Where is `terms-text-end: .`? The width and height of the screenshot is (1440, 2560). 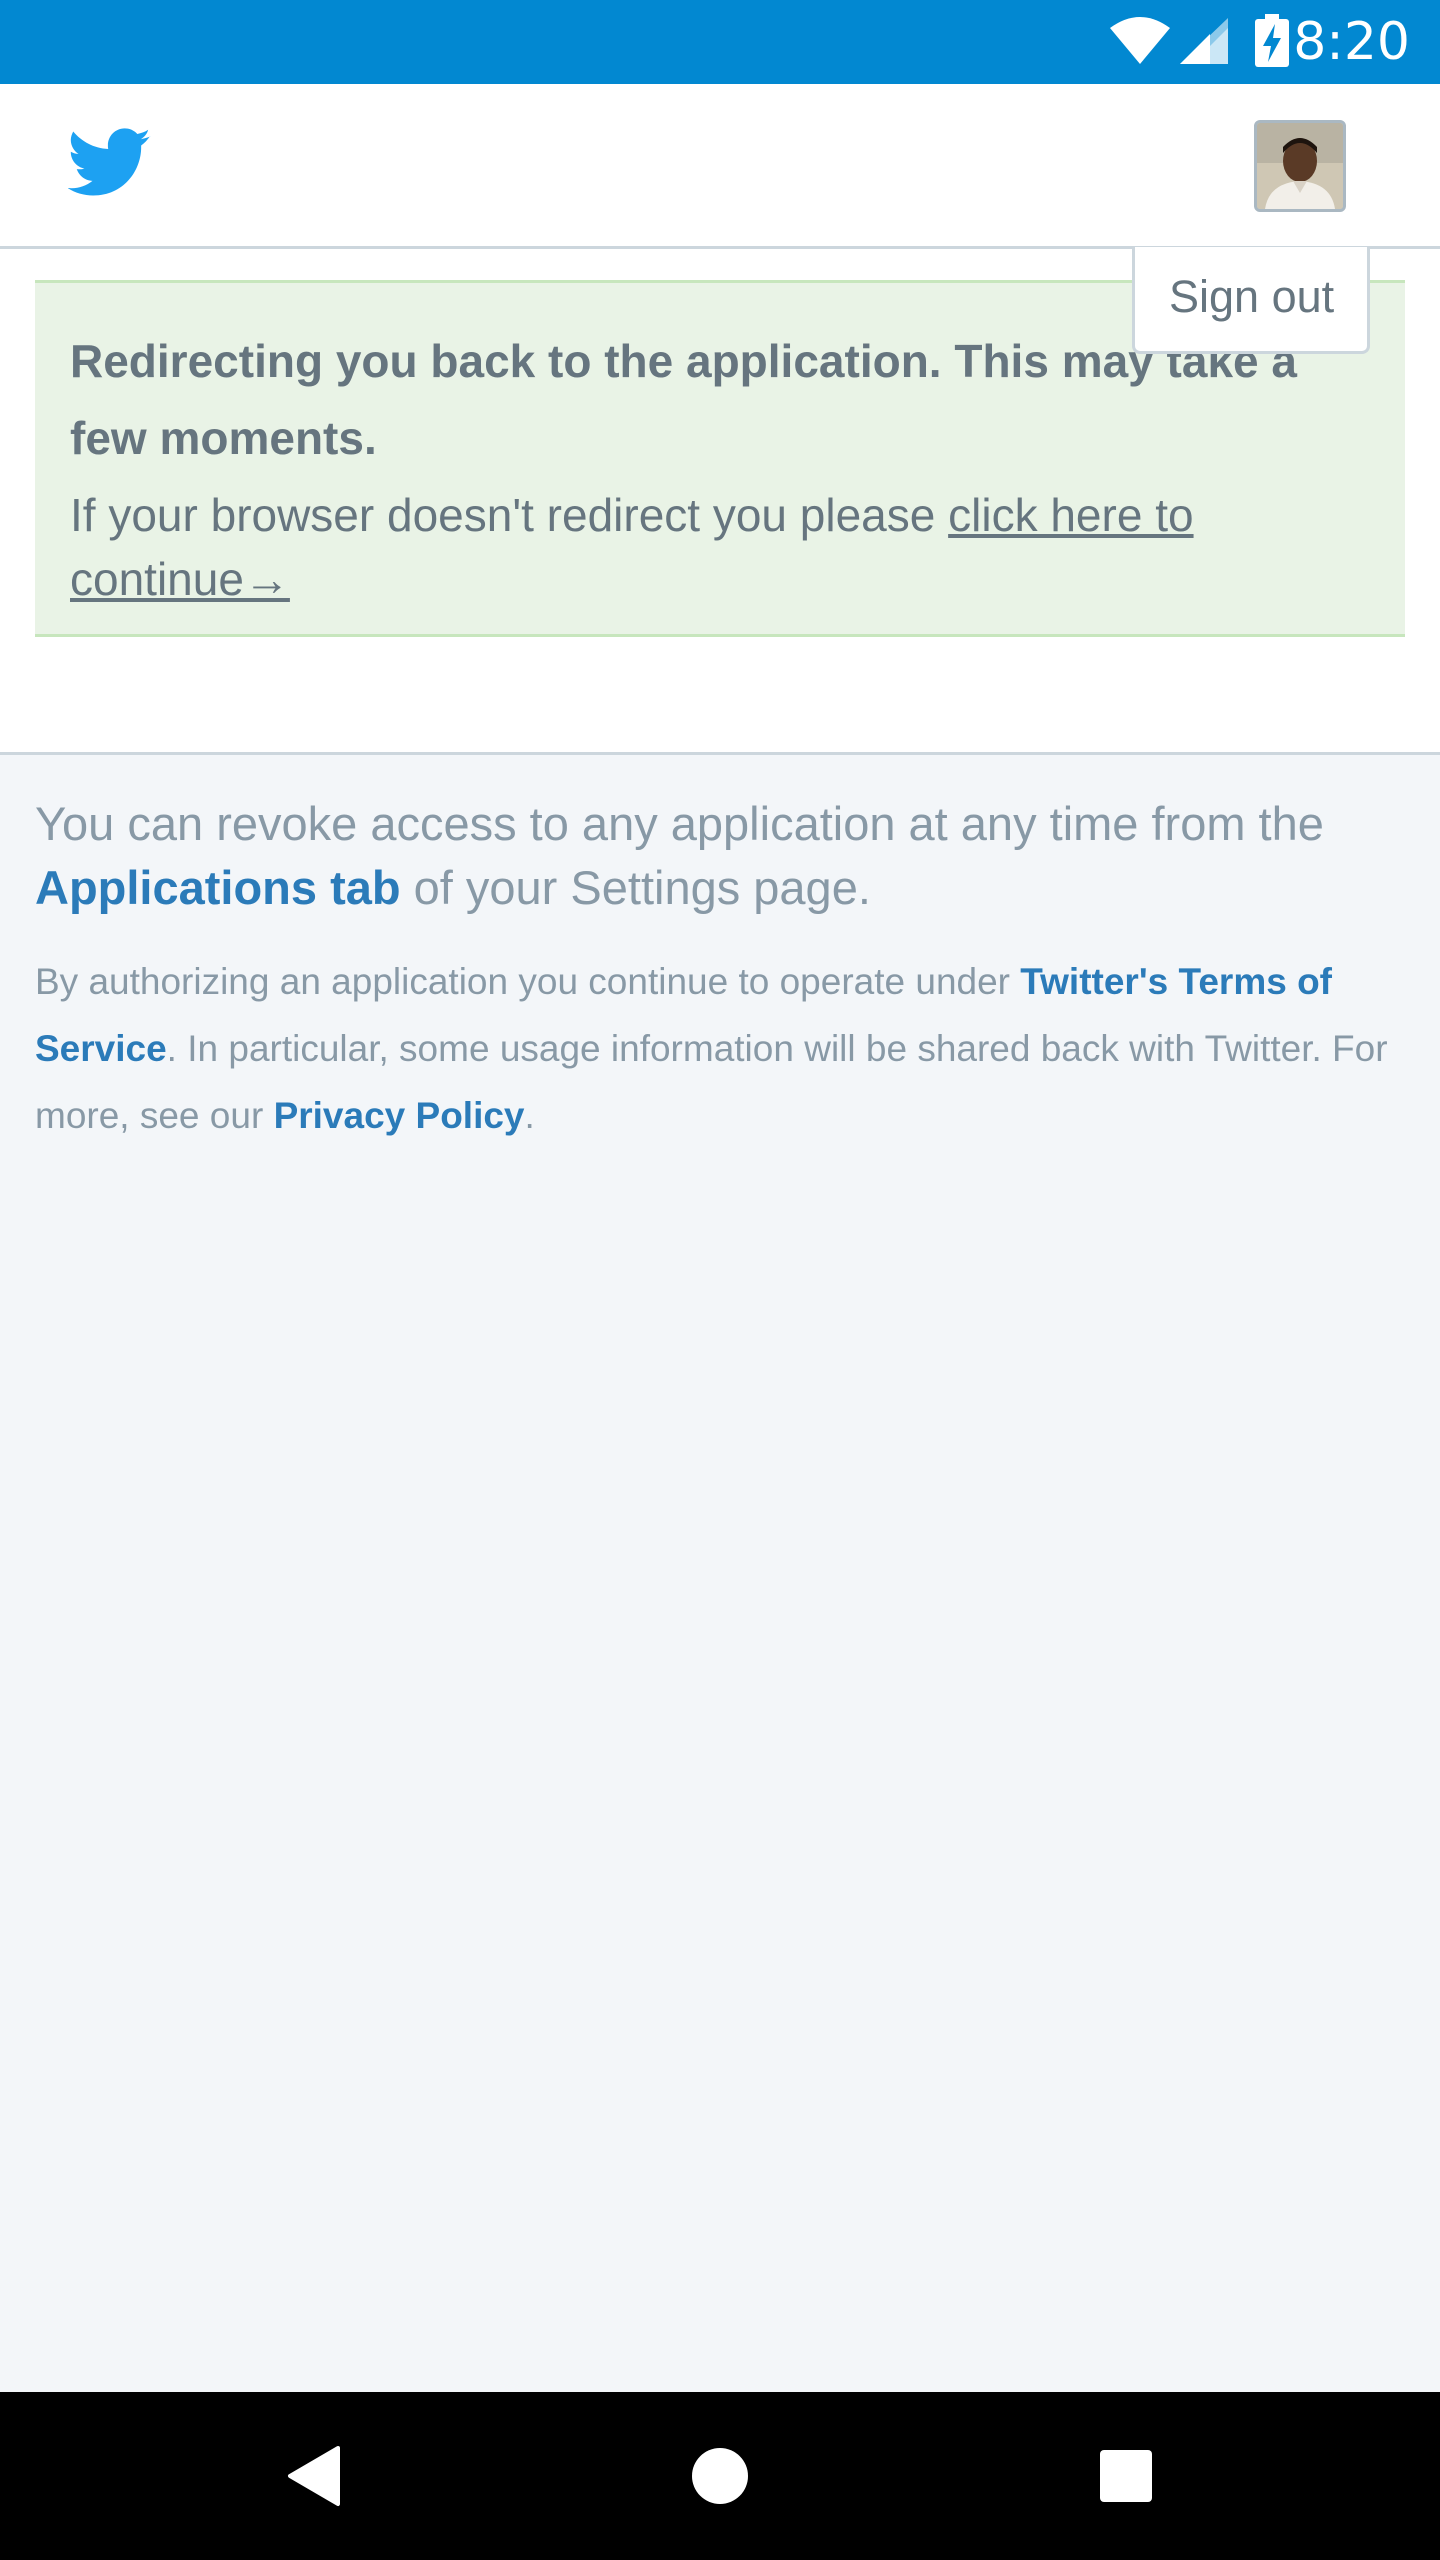 terms-text-end: . is located at coordinates (529, 1115).